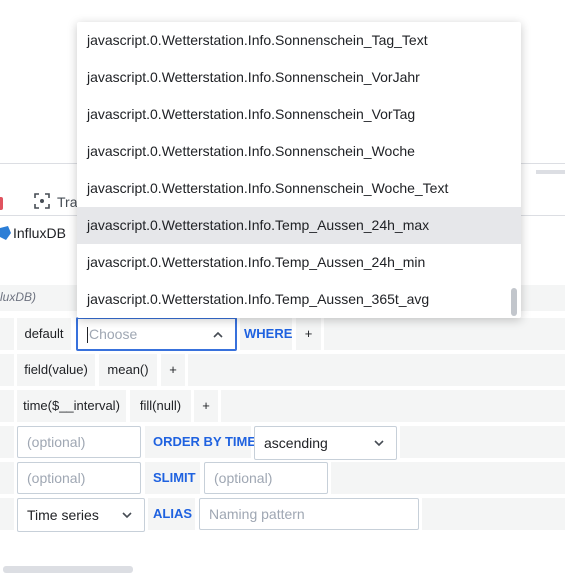  What do you see at coordinates (309, 514) in the screenshot?
I see `alias-input: Naming pattern` at bounding box center [309, 514].